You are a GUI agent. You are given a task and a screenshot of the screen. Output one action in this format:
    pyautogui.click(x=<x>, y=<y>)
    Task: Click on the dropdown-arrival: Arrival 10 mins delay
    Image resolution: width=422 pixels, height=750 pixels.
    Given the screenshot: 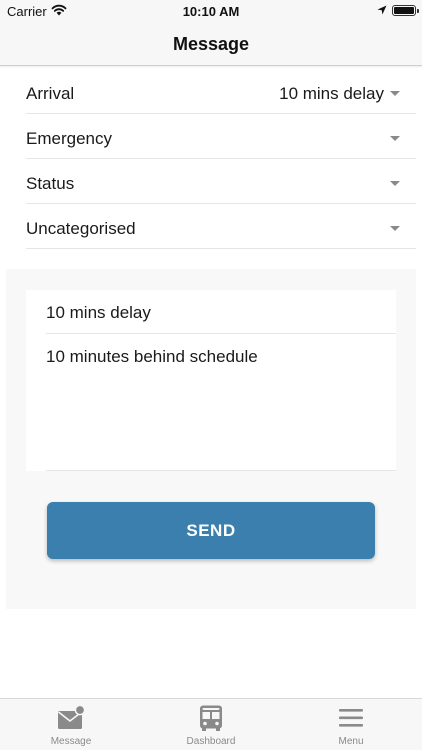 What is the action you would take?
    pyautogui.click(x=221, y=91)
    